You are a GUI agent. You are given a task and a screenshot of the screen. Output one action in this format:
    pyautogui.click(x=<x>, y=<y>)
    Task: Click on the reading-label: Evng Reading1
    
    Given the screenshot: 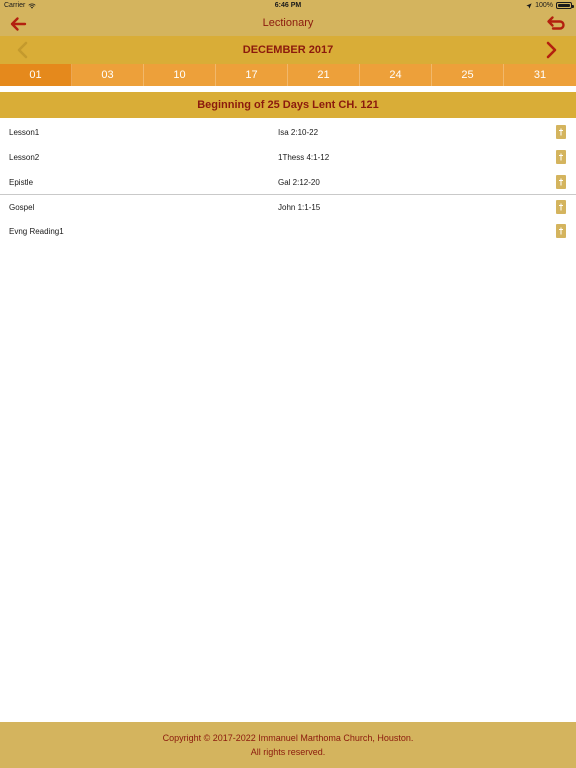 What is the action you would take?
    pyautogui.click(x=36, y=232)
    